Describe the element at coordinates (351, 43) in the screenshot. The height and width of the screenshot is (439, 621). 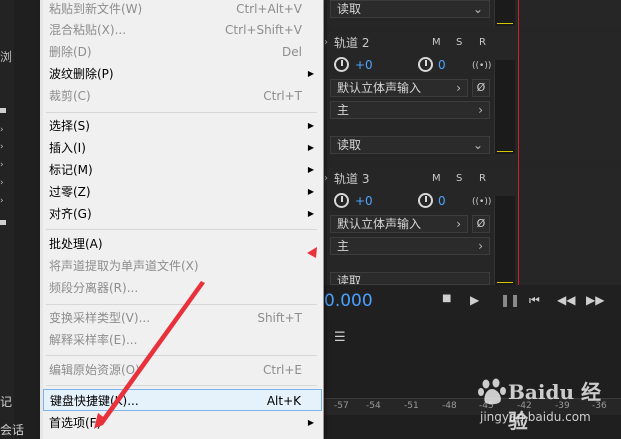
I see `track-name: 轨道 2` at that location.